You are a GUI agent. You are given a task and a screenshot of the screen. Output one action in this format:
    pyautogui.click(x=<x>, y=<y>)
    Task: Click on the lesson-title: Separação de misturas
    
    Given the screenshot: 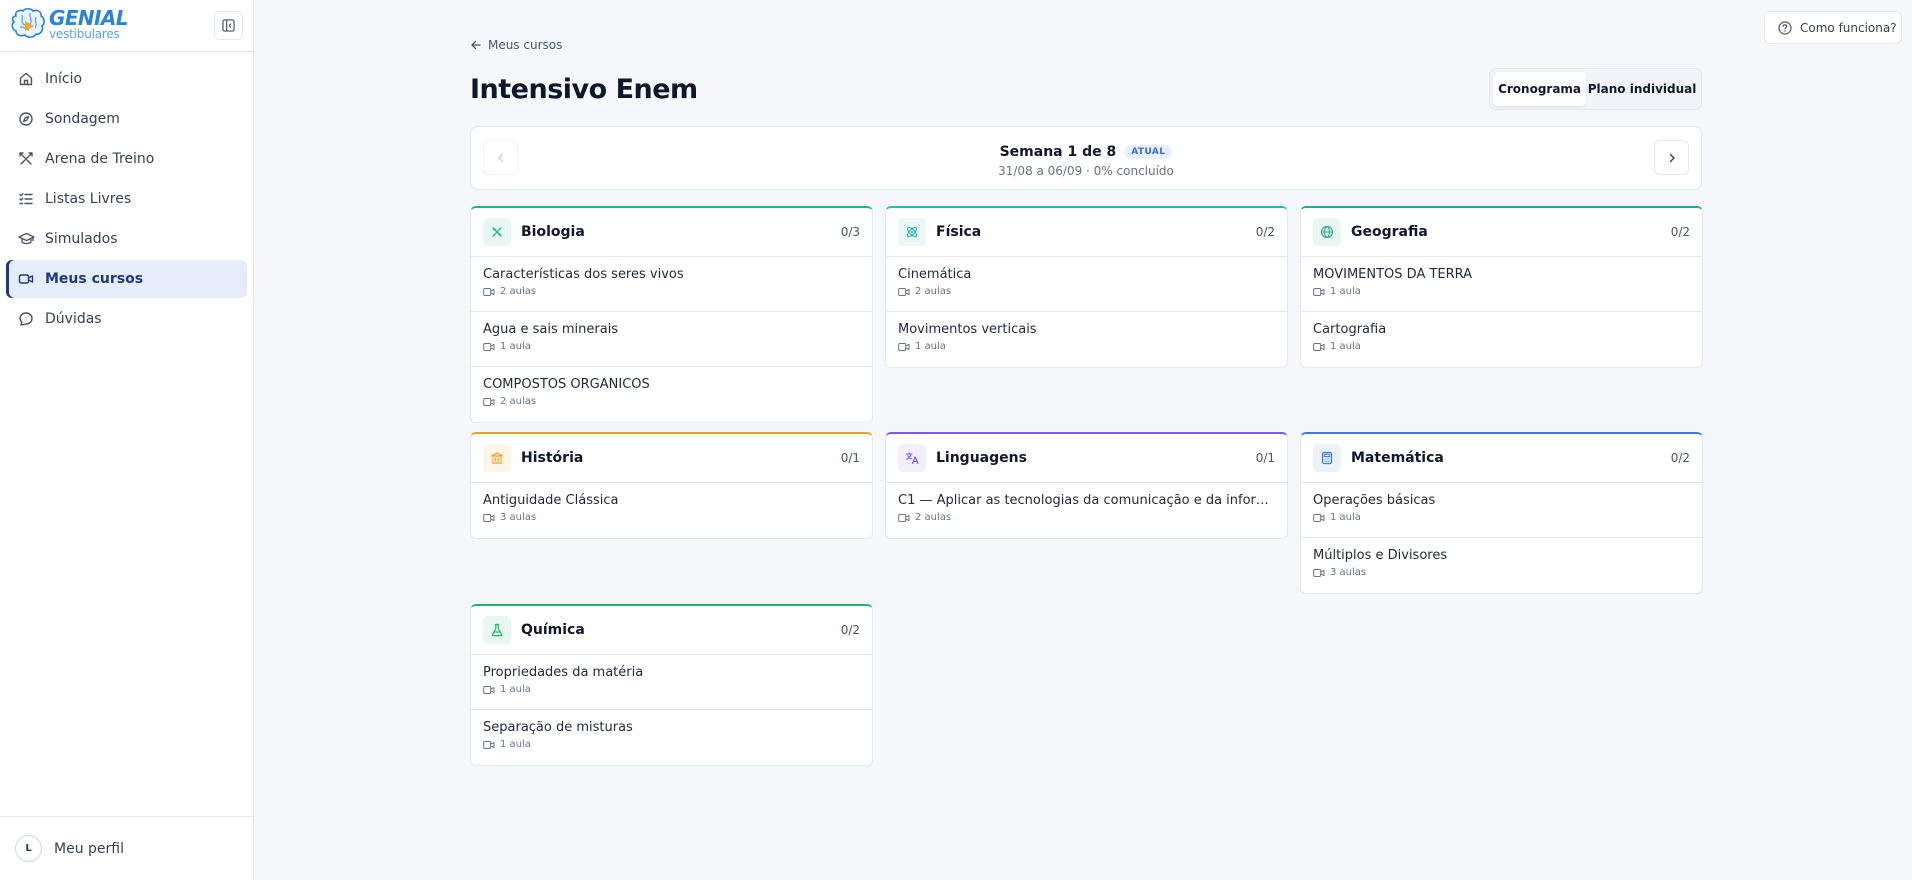 What is the action you would take?
    pyautogui.click(x=558, y=727)
    